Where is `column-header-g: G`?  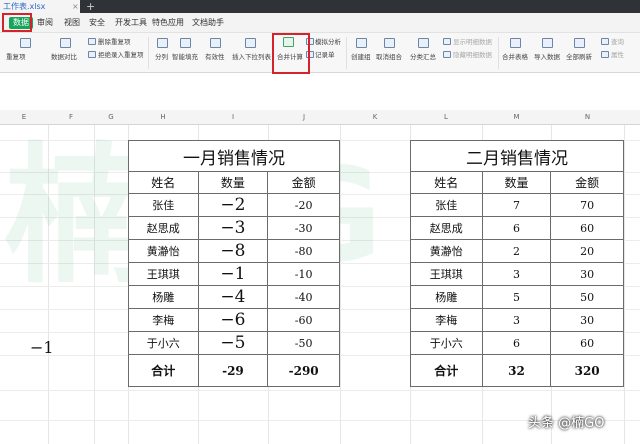 column-header-g: G is located at coordinates (111, 117).